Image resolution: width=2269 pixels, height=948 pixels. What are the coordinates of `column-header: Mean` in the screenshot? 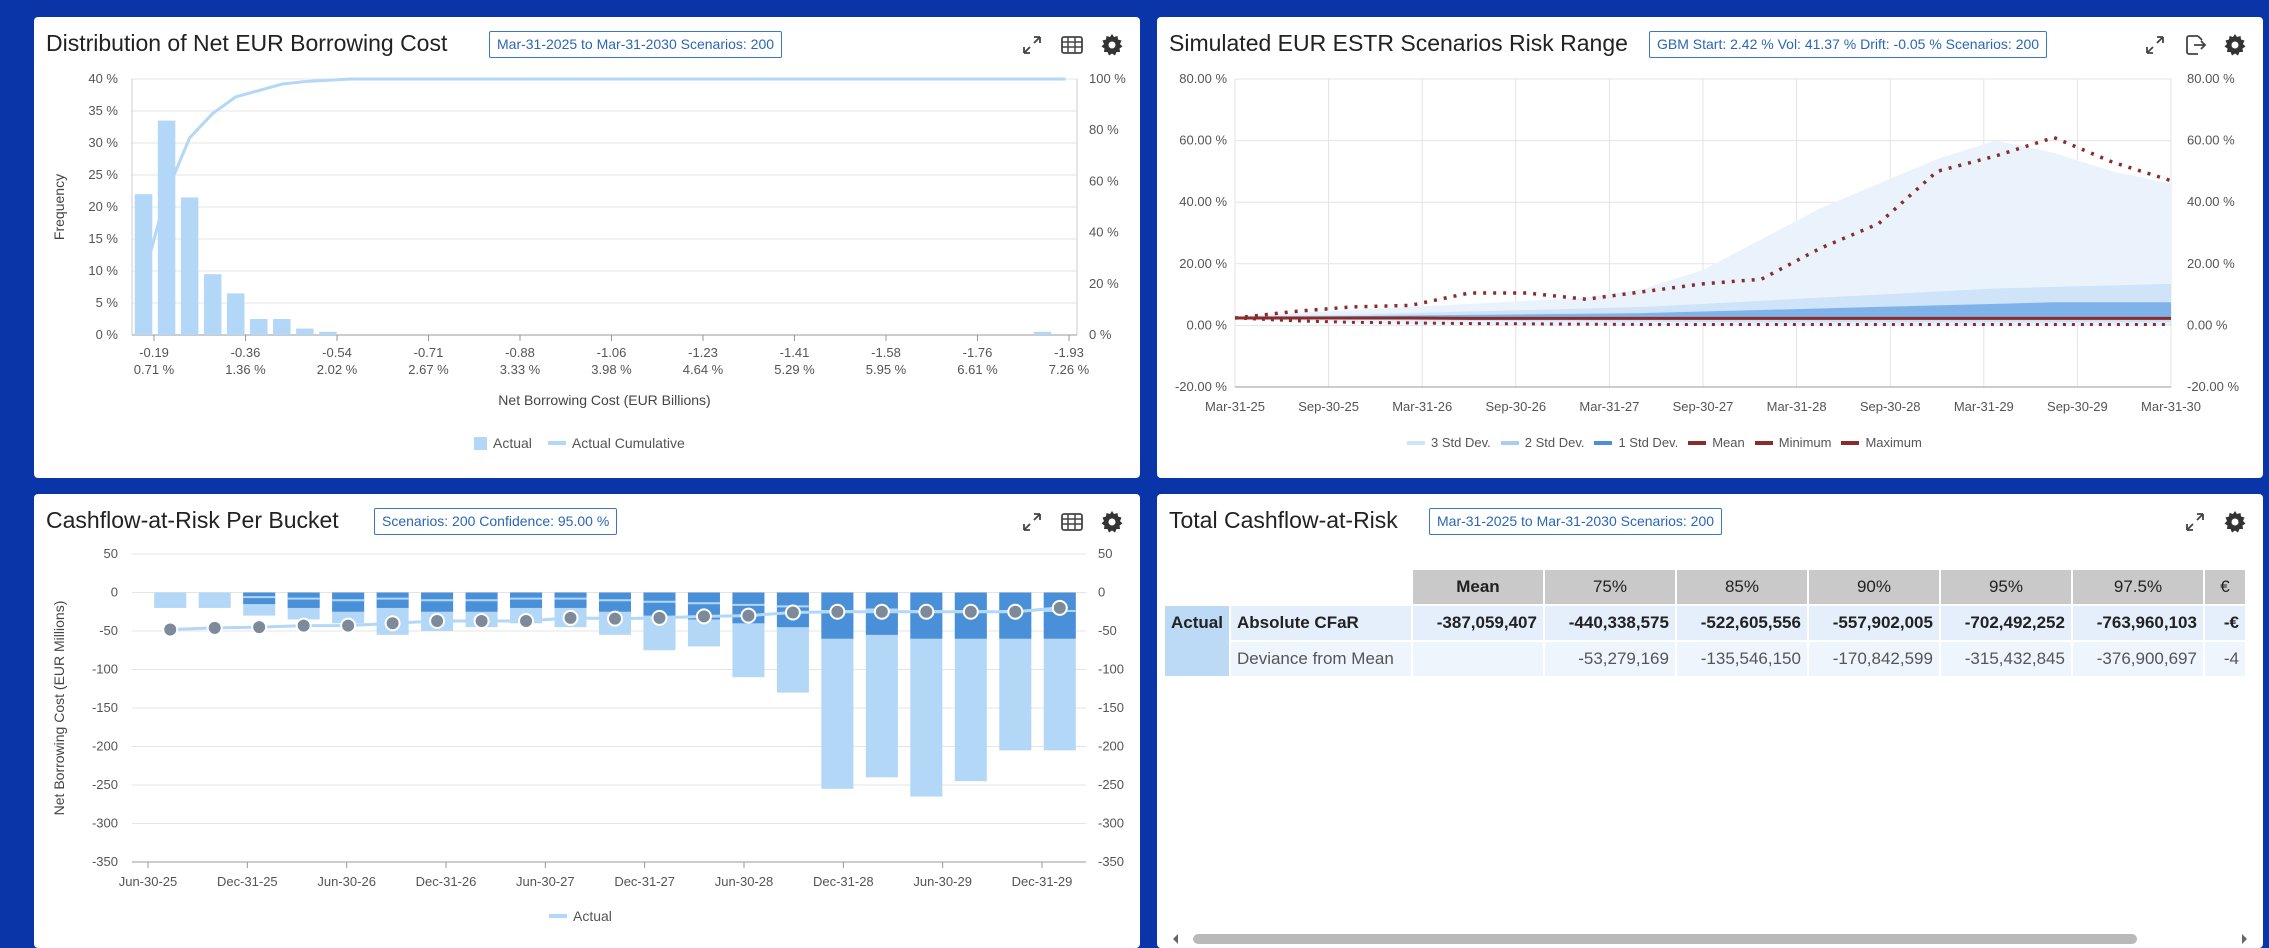 It's located at (1477, 587).